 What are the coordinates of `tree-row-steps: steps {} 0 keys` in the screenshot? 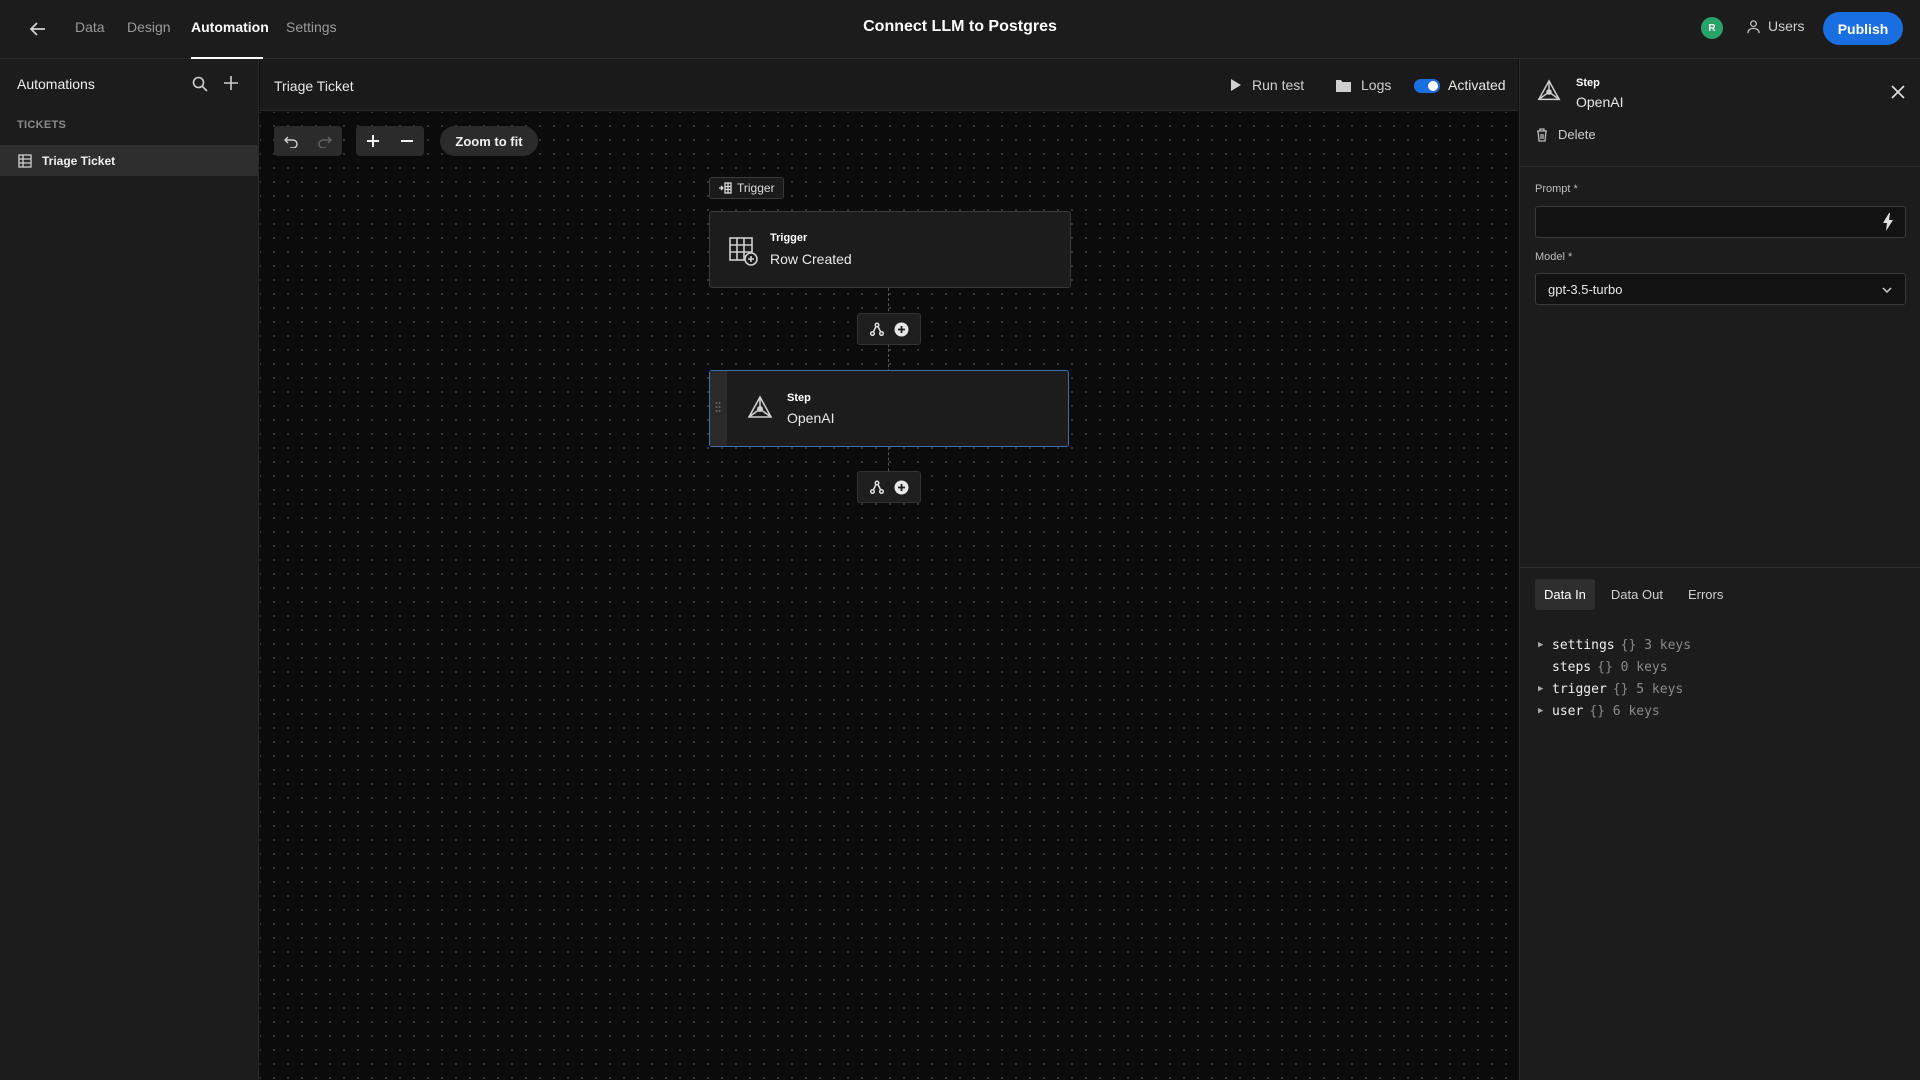 It's located at (1614, 667).